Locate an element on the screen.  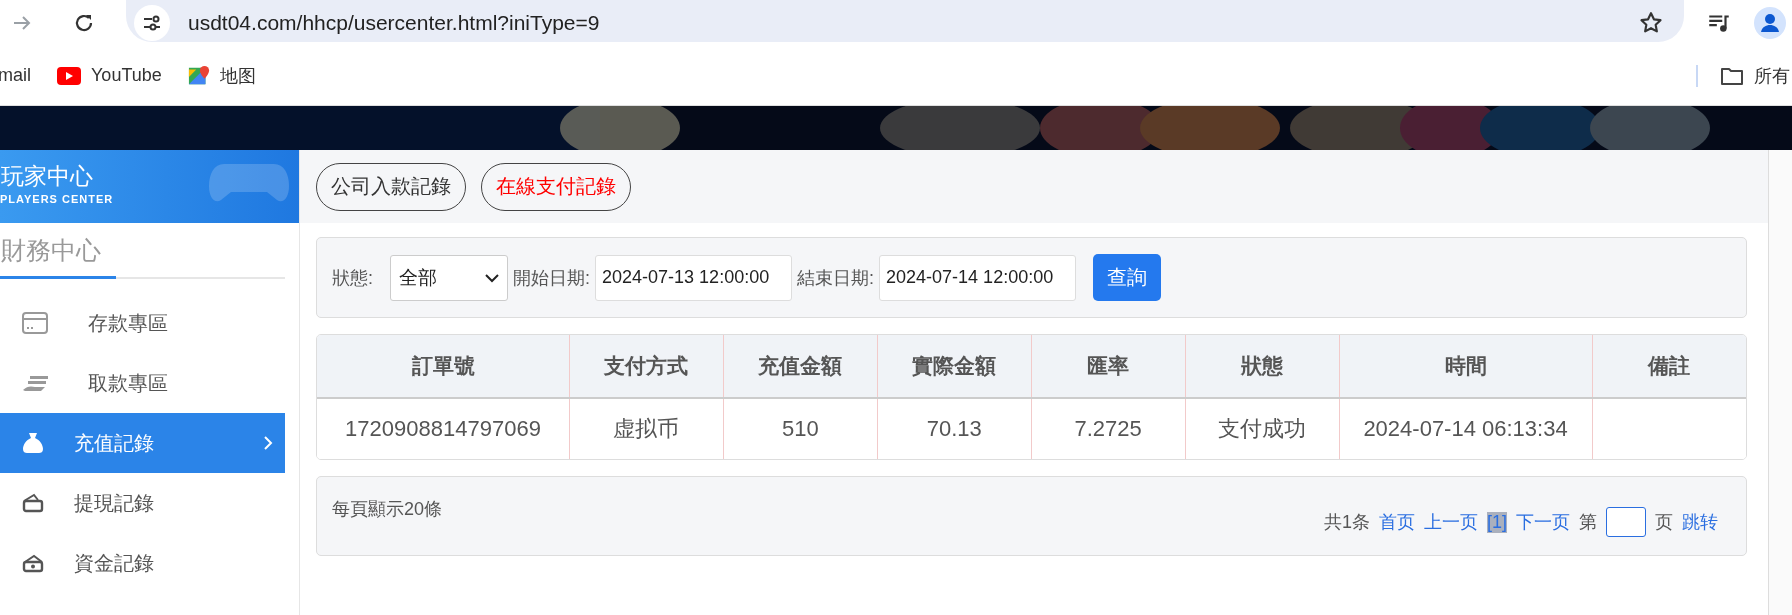
all-bookmarks-button: 所有 is located at coordinates (1755, 75).